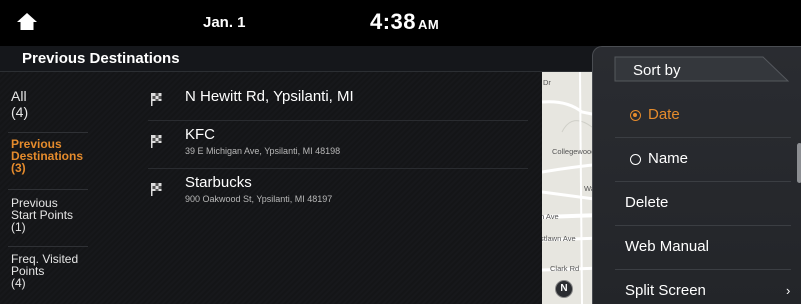 The height and width of the screenshot is (304, 801). Describe the element at coordinates (697, 115) in the screenshot. I see `sort-date-option: Date` at that location.